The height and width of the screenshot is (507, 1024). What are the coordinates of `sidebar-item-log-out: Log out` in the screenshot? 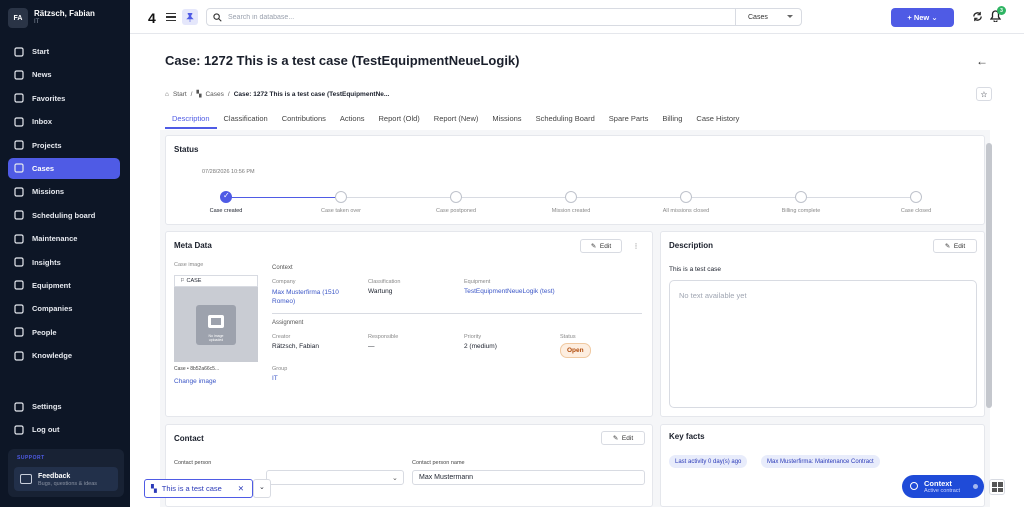 It's located at (64, 429).